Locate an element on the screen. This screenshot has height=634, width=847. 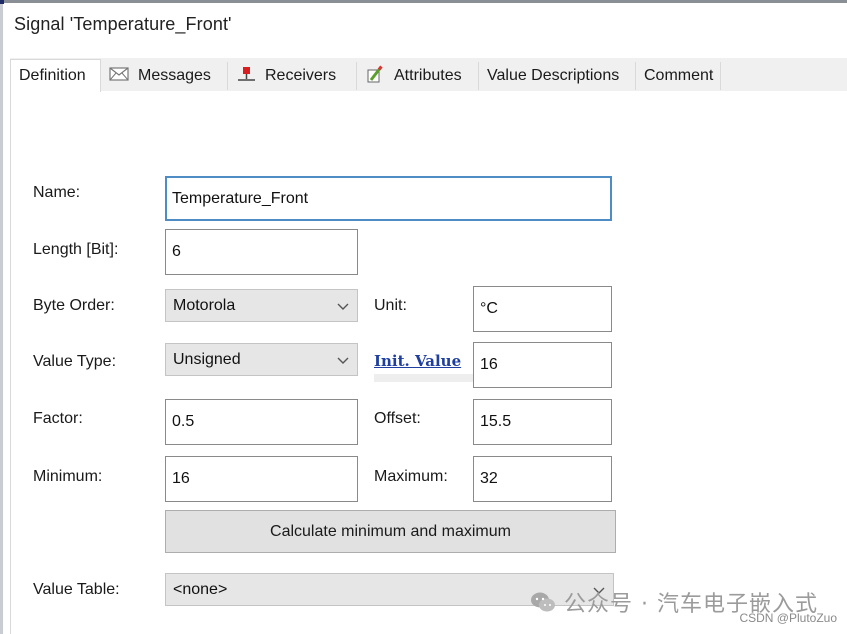
value-type-select: Unsigned is located at coordinates (261, 359).